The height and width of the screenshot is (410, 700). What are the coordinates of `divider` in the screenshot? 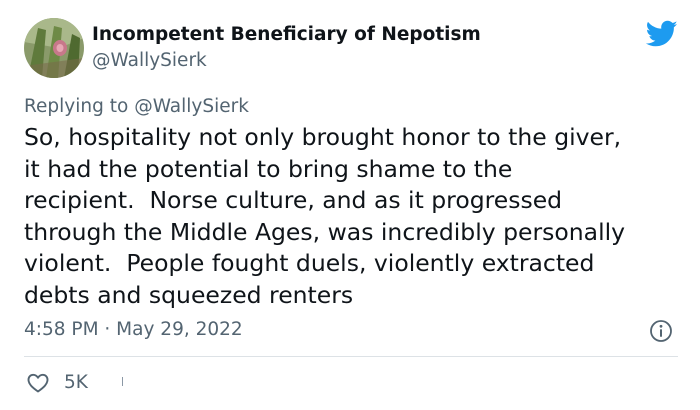 It's located at (351, 356).